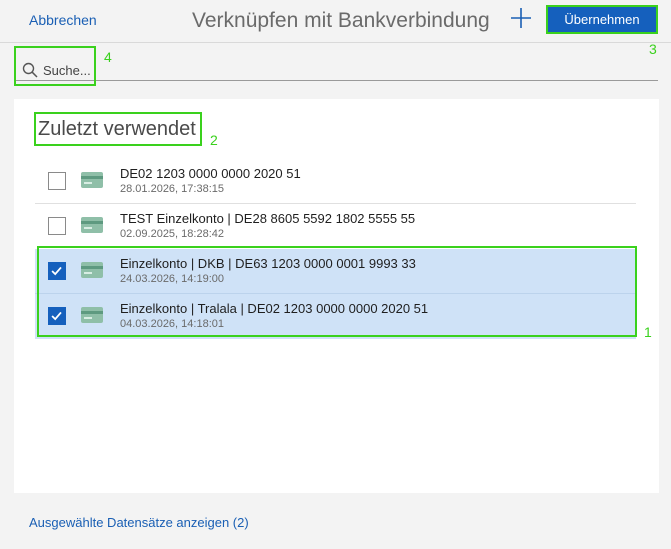 The height and width of the screenshot is (549, 671). I want to click on show-selected-link: Ausgewählte Datensätze anzeigen (2), so click(139, 522).